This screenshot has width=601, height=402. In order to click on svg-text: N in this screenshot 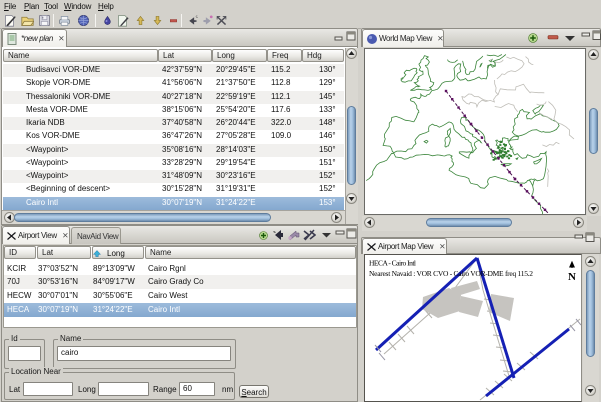, I will do `click(572, 277)`.